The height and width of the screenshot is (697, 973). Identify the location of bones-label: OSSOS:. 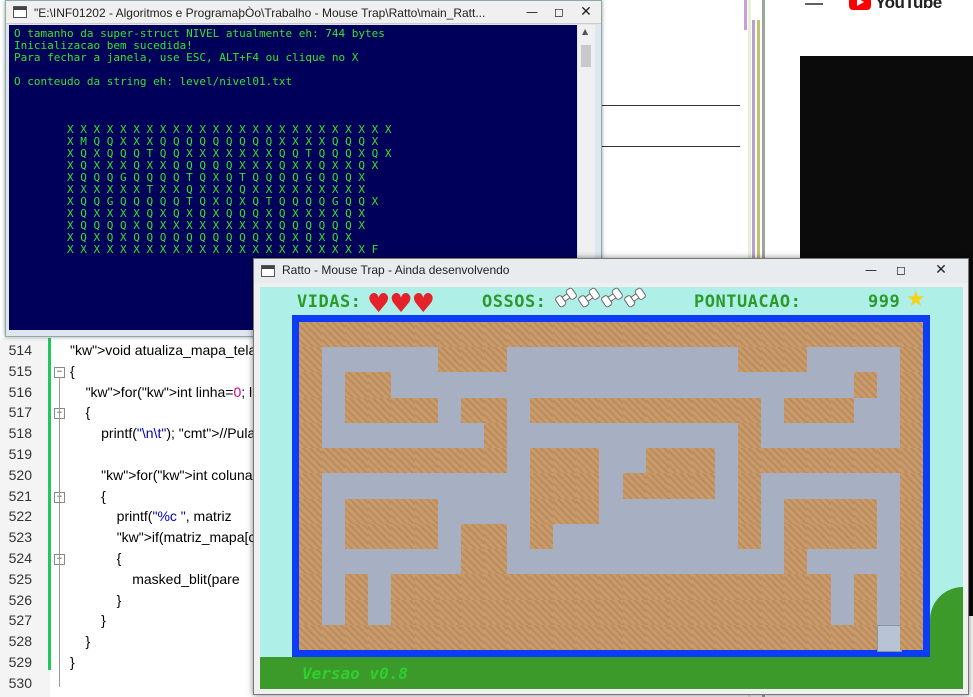
(514, 302).